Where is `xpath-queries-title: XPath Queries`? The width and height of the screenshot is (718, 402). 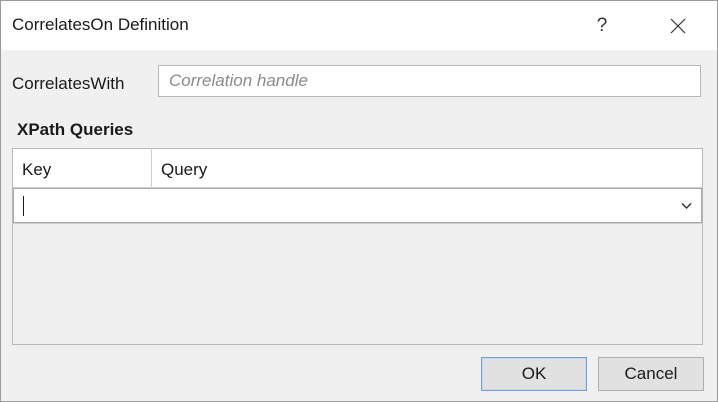 xpath-queries-title: XPath Queries is located at coordinates (75, 129).